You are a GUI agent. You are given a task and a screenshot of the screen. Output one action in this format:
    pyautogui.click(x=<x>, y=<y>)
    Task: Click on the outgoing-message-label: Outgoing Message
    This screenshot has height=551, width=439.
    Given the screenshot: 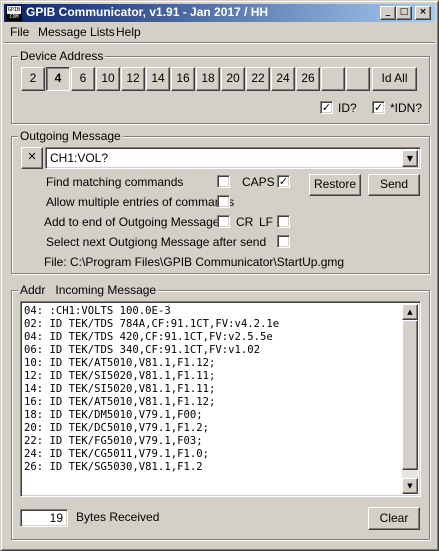 What is the action you would take?
    pyautogui.click(x=70, y=136)
    